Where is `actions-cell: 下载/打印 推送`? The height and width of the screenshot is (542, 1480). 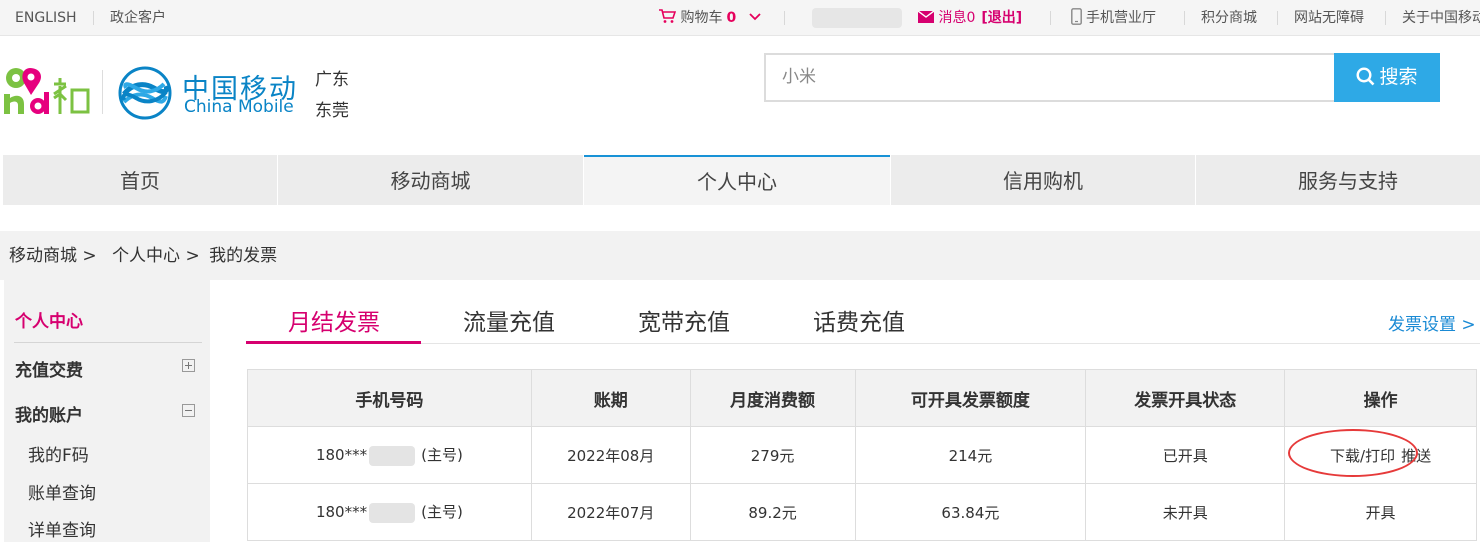
actions-cell: 下载/打印 推送 is located at coordinates (1380, 455).